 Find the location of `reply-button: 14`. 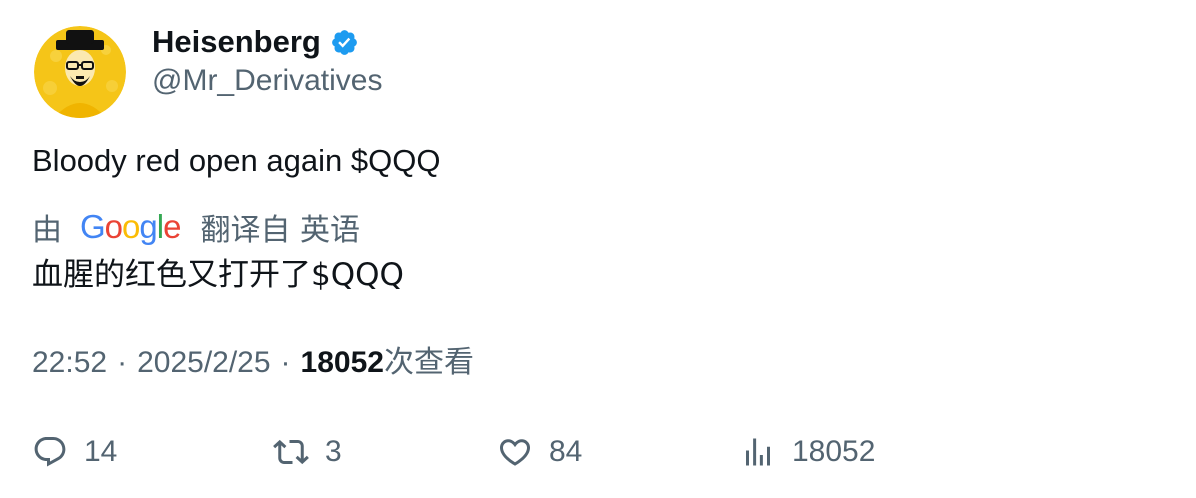

reply-button: 14 is located at coordinates (74, 452).